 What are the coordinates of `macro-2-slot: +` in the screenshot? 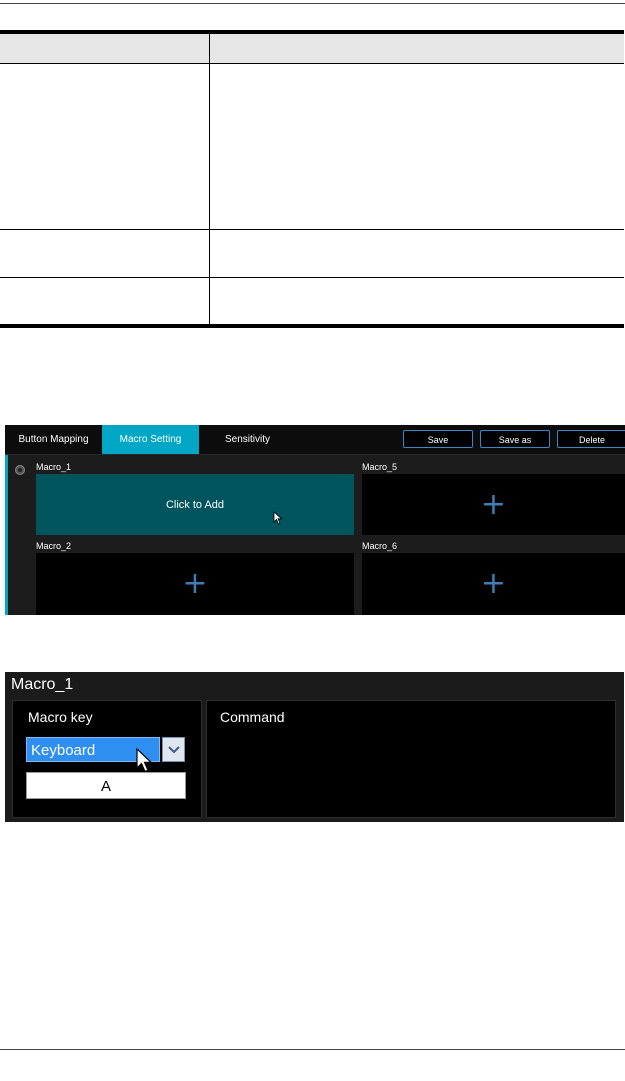 It's located at (195, 584).